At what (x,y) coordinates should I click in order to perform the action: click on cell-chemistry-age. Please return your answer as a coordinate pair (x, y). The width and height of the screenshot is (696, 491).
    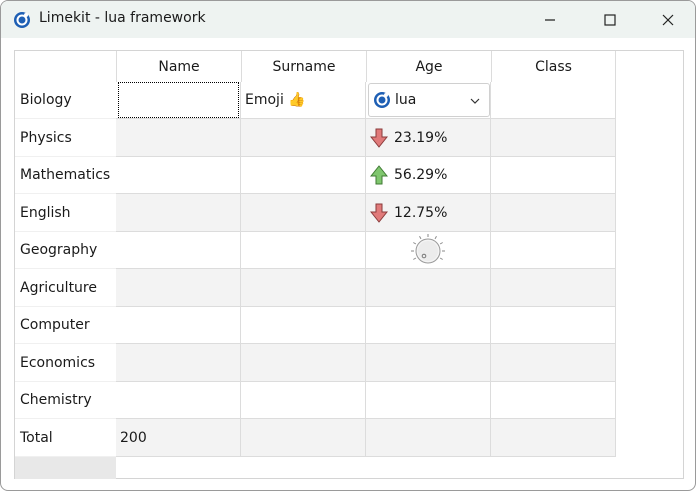
    Looking at the image, I should click on (428, 400).